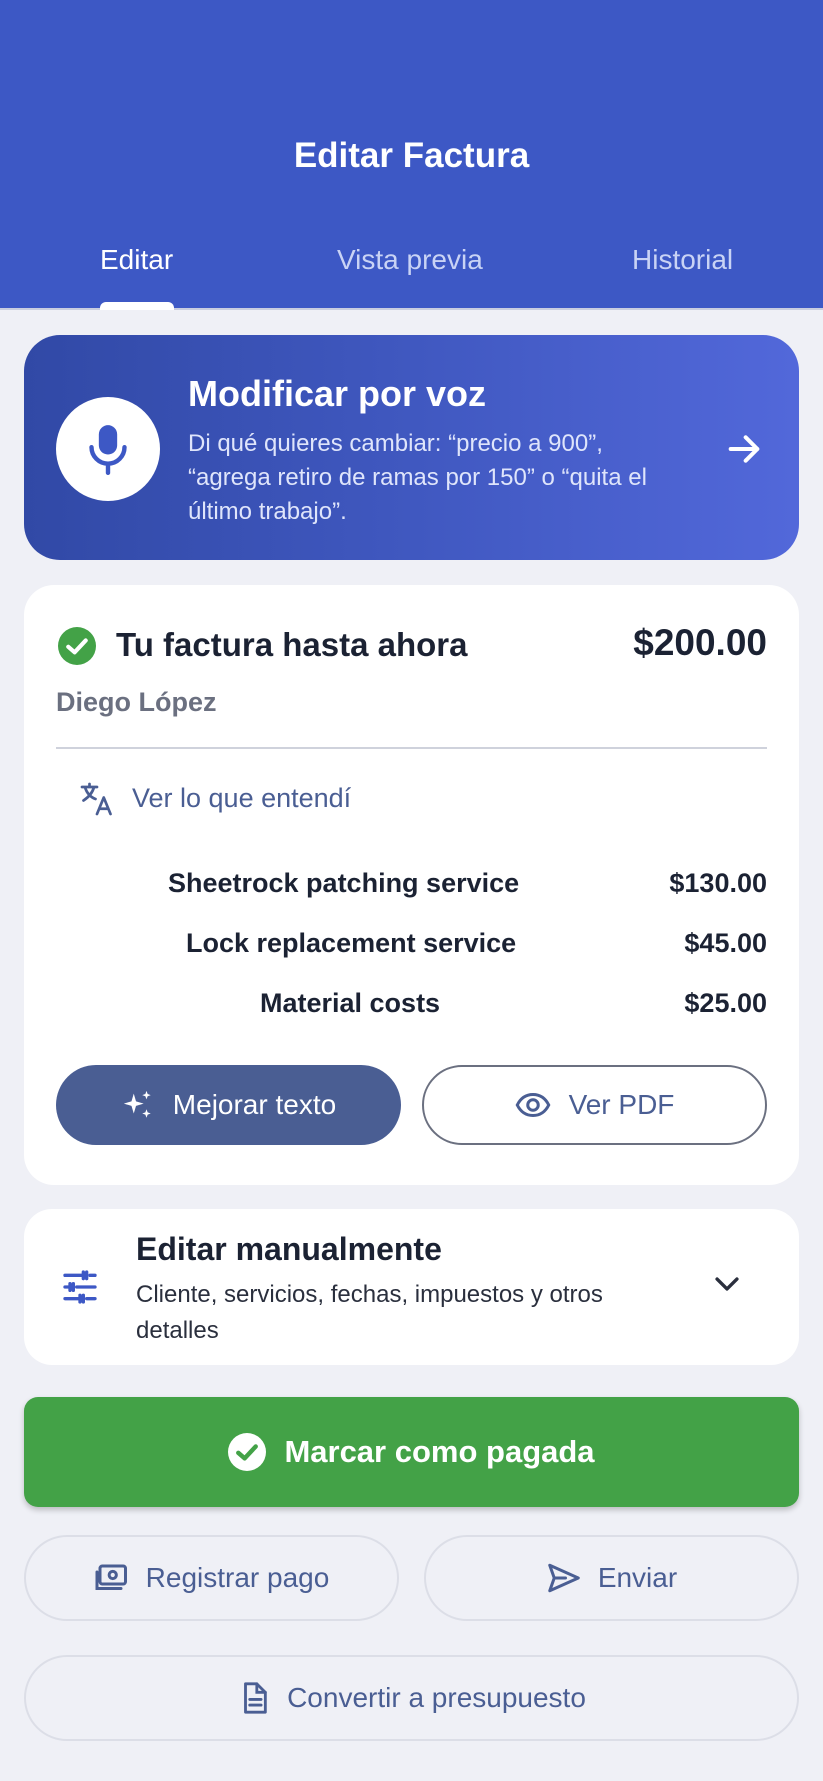  What do you see at coordinates (637, 1577) in the screenshot?
I see `send-label: Enviar` at bounding box center [637, 1577].